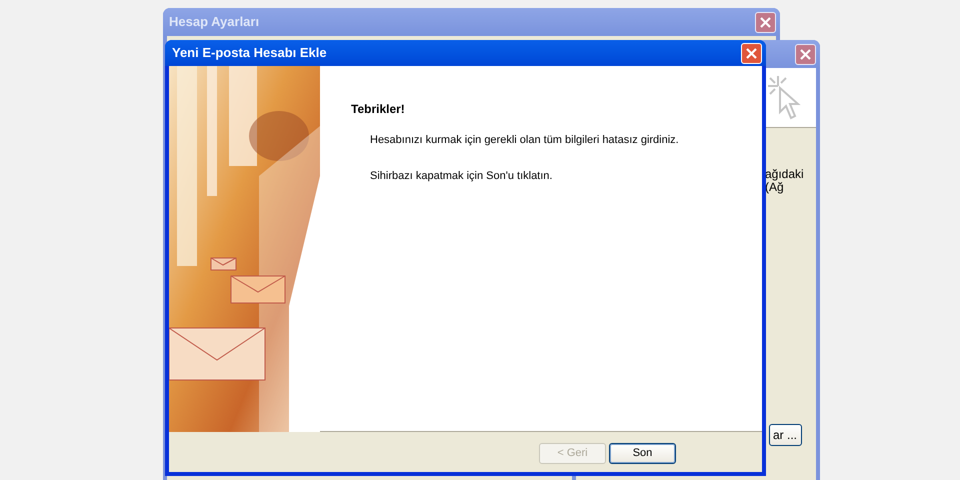  Describe the element at coordinates (774, 187) in the screenshot. I see `label-text: (Ağ` at that location.